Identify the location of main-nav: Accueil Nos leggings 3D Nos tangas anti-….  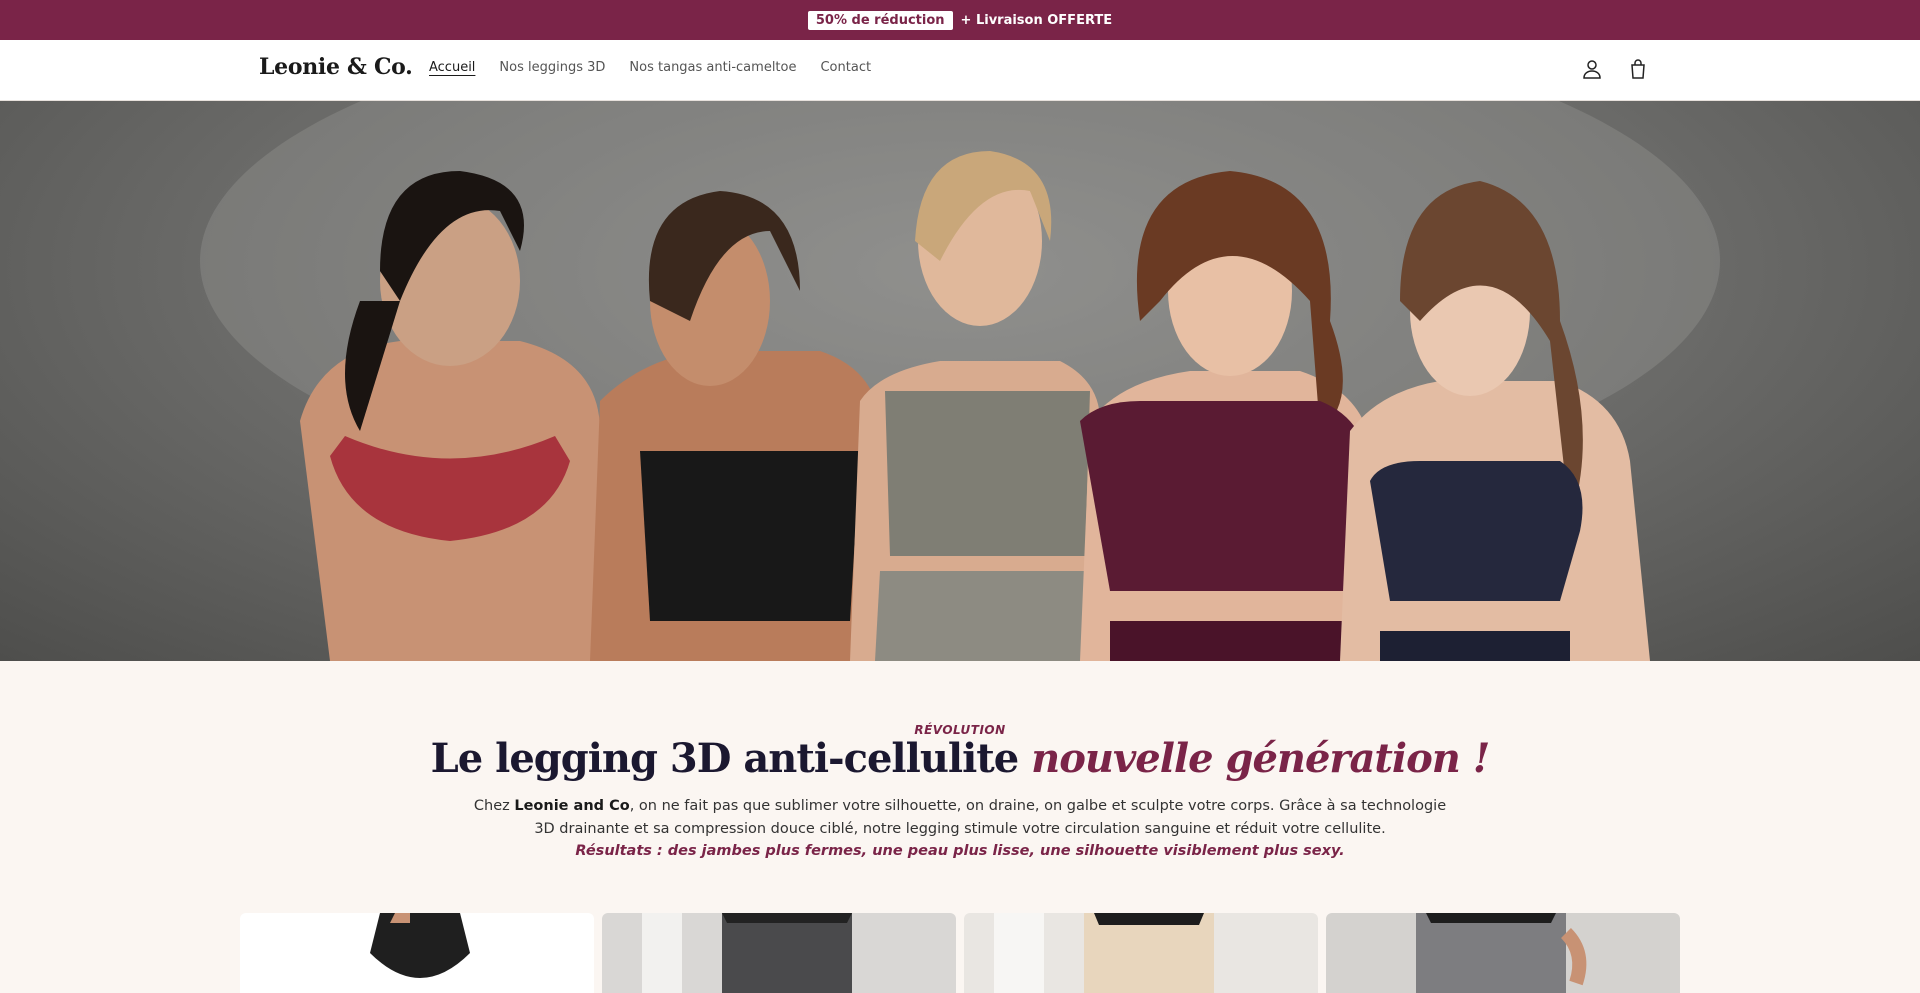
(650, 67).